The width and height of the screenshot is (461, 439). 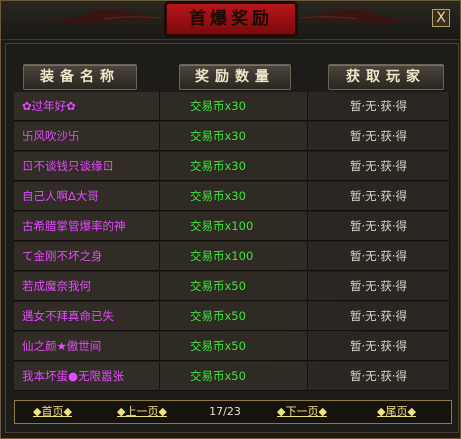 What do you see at coordinates (80, 77) in the screenshot?
I see `header-item-name: 装备名称` at bounding box center [80, 77].